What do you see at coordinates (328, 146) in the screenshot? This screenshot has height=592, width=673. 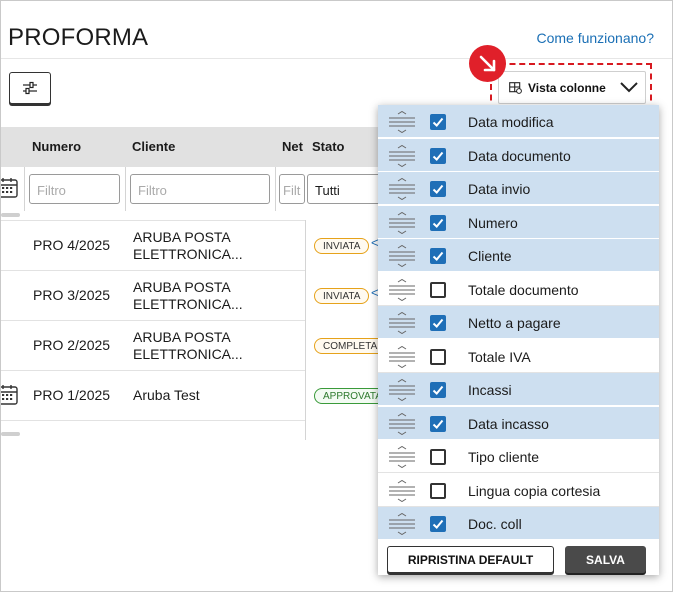 I see `column-header-stato: Stato` at bounding box center [328, 146].